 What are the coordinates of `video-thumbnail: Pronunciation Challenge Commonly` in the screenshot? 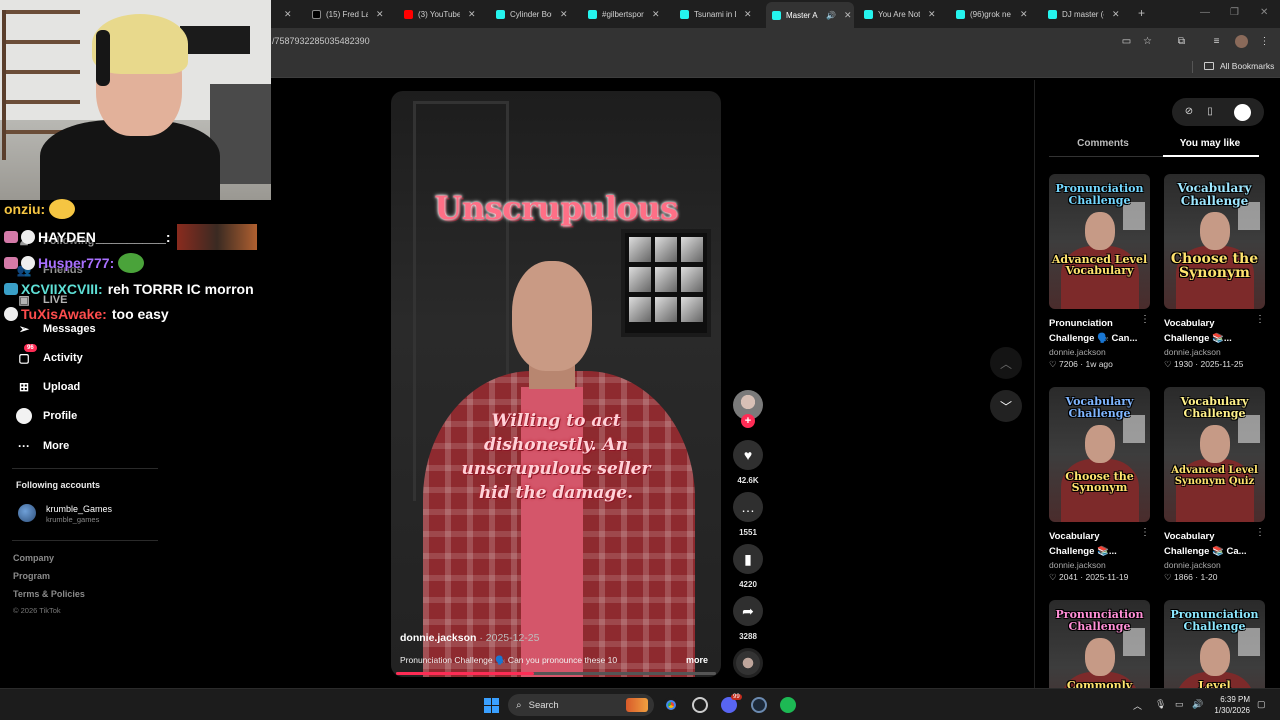 It's located at (1099, 644).